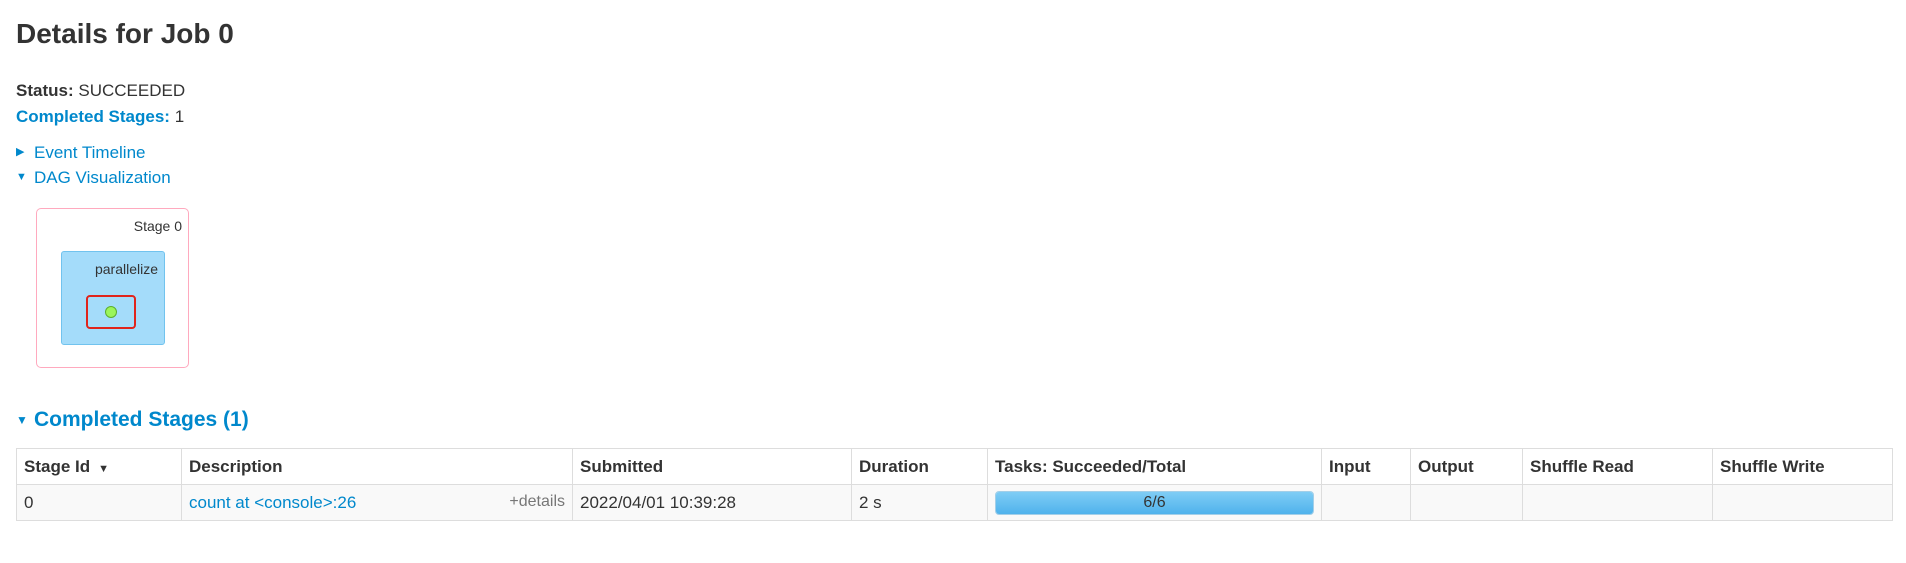  What do you see at coordinates (894, 466) in the screenshot?
I see `col-duration-label: Duration` at bounding box center [894, 466].